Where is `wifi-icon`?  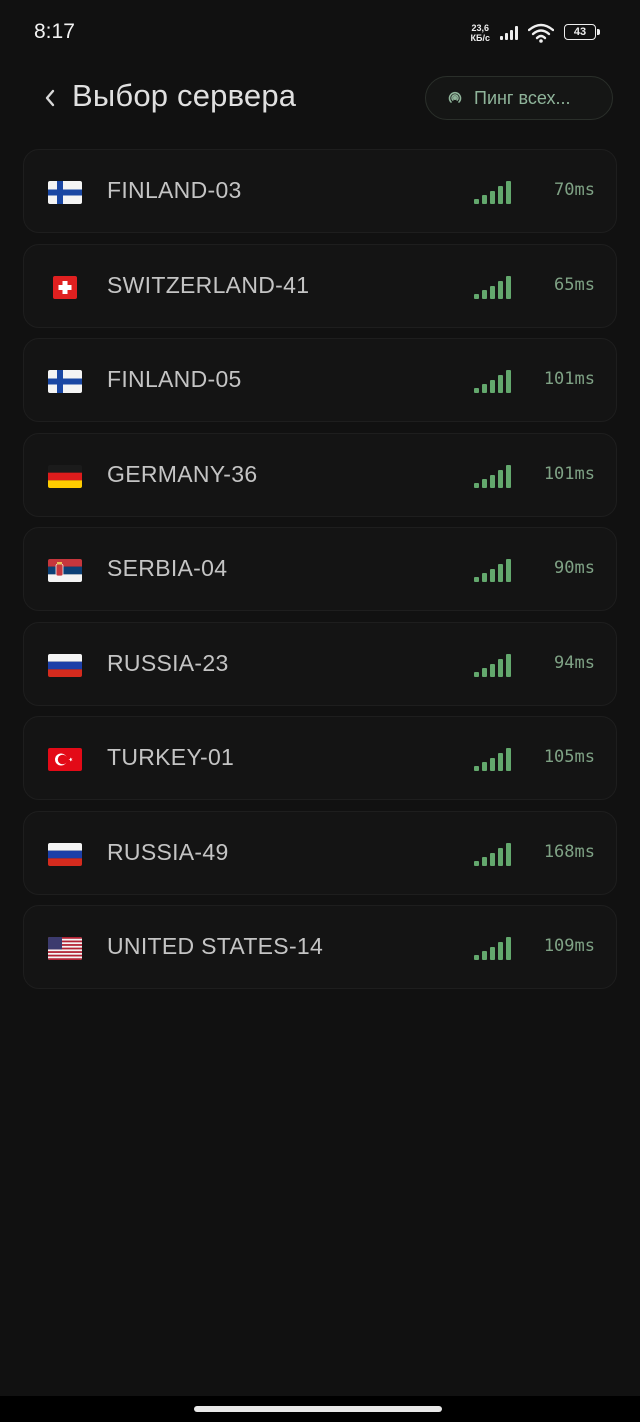 wifi-icon is located at coordinates (541, 33).